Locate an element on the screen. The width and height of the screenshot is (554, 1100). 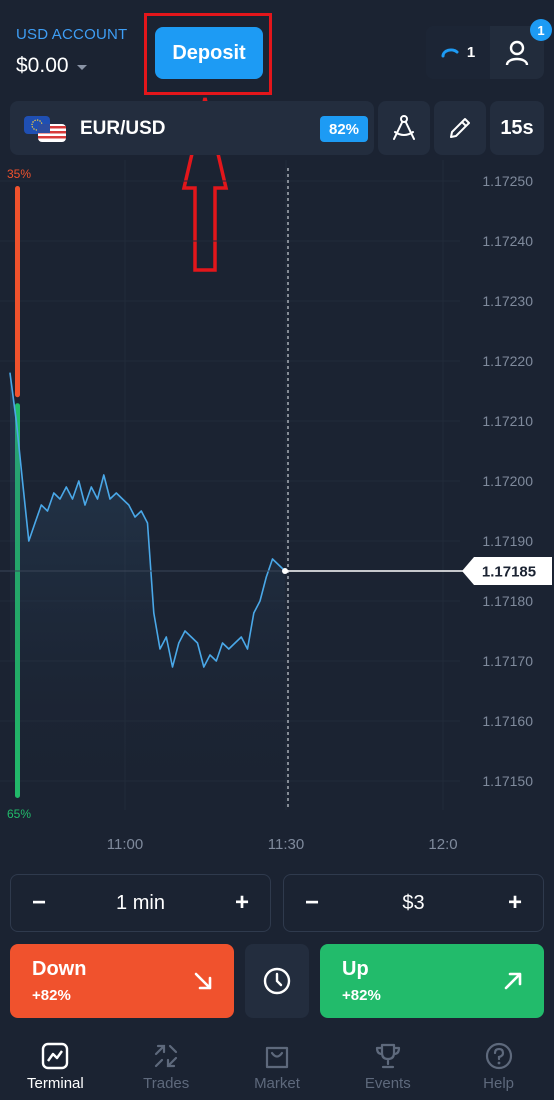
arrow-up-right-icon is located at coordinates (513, 981).